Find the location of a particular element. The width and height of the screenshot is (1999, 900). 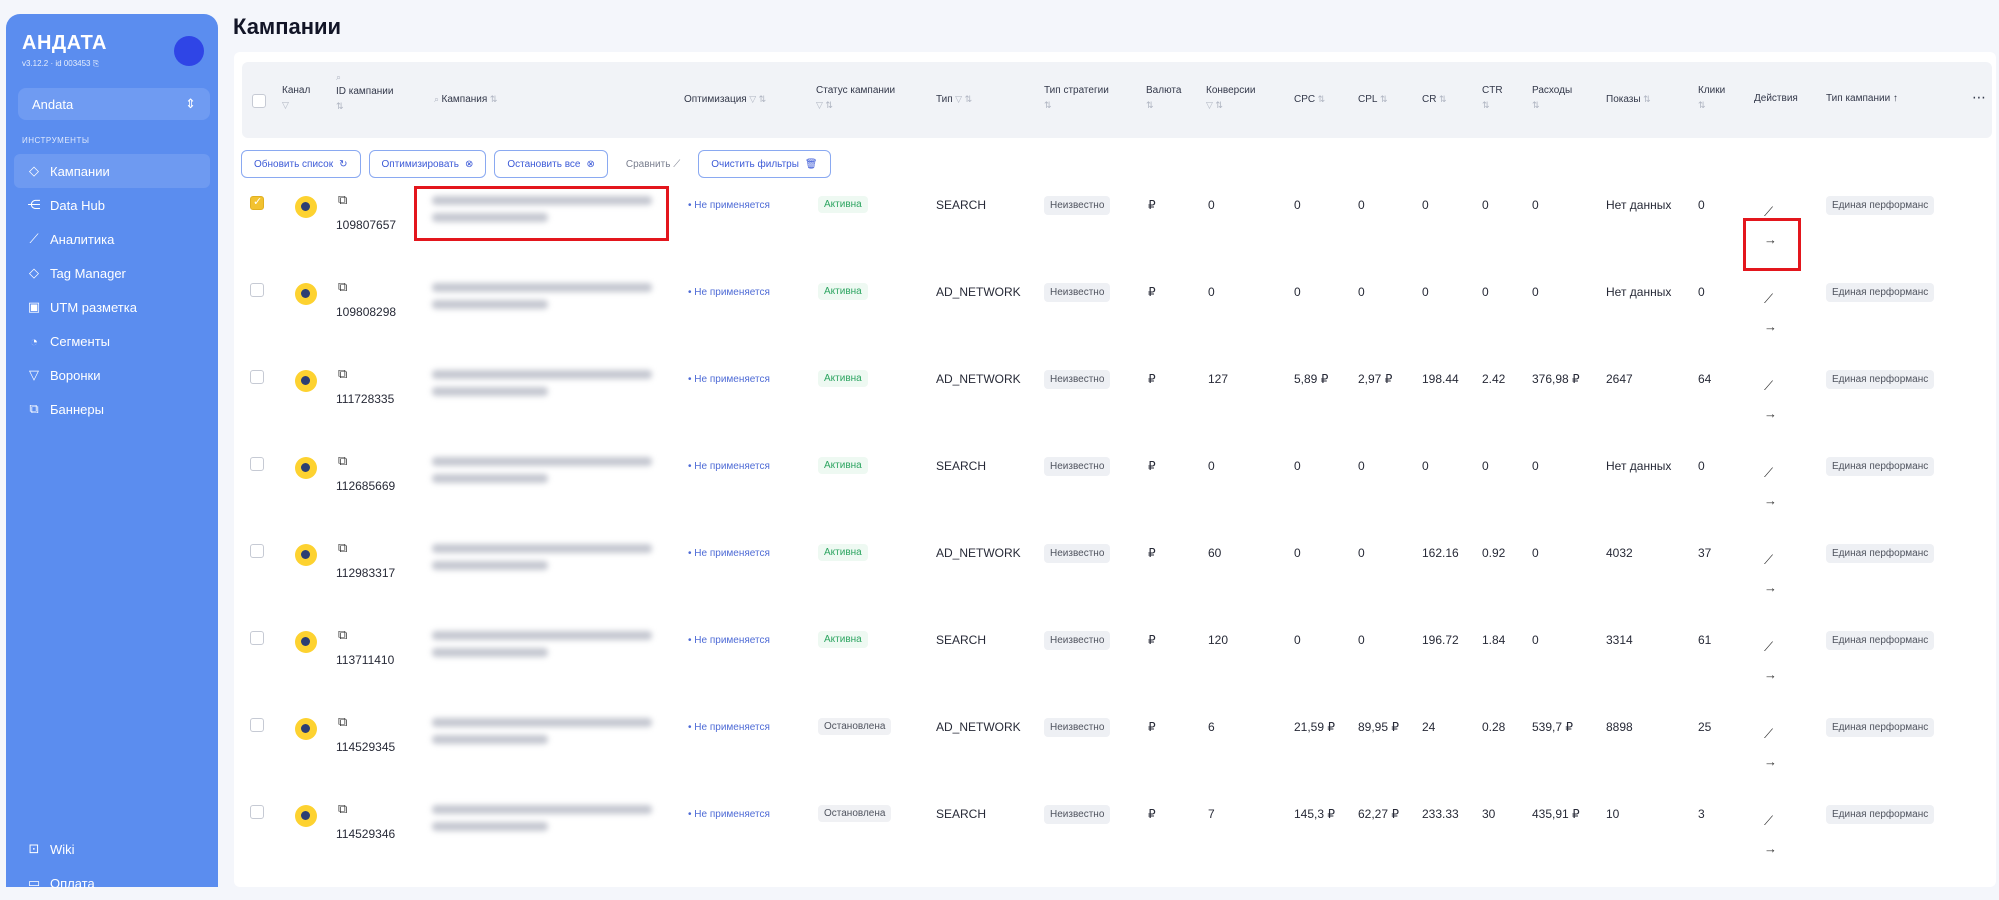

col-strategy: Тип стратегии ⇅ is located at coordinates (1076, 98).